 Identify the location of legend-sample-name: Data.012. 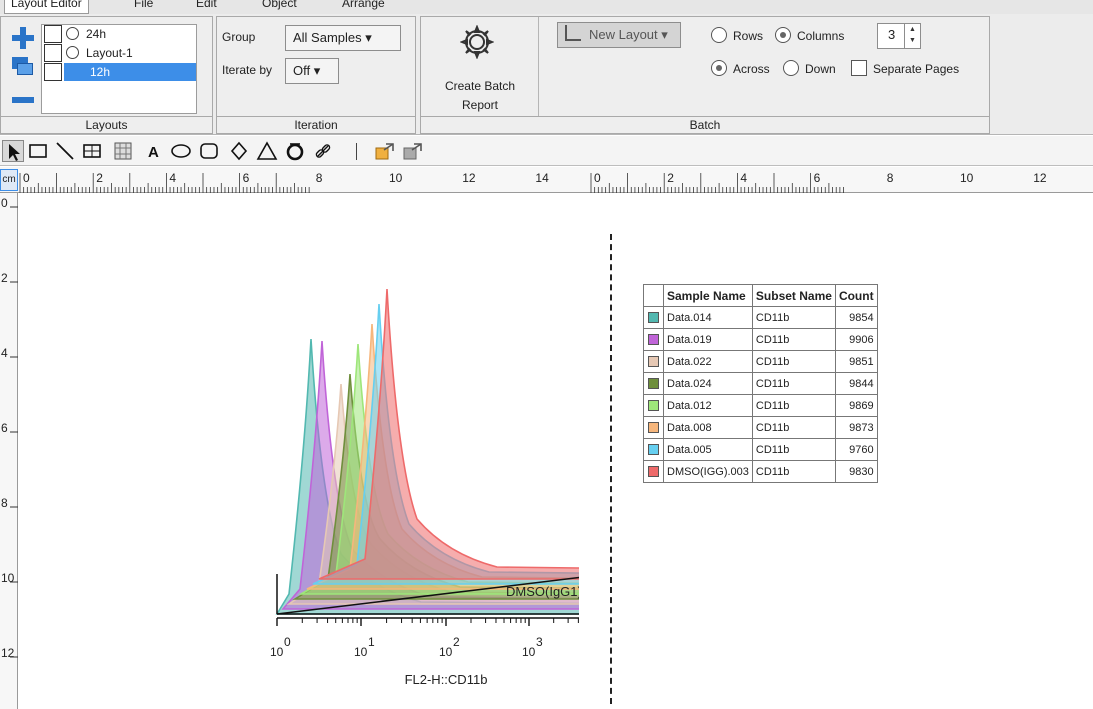
(708, 405).